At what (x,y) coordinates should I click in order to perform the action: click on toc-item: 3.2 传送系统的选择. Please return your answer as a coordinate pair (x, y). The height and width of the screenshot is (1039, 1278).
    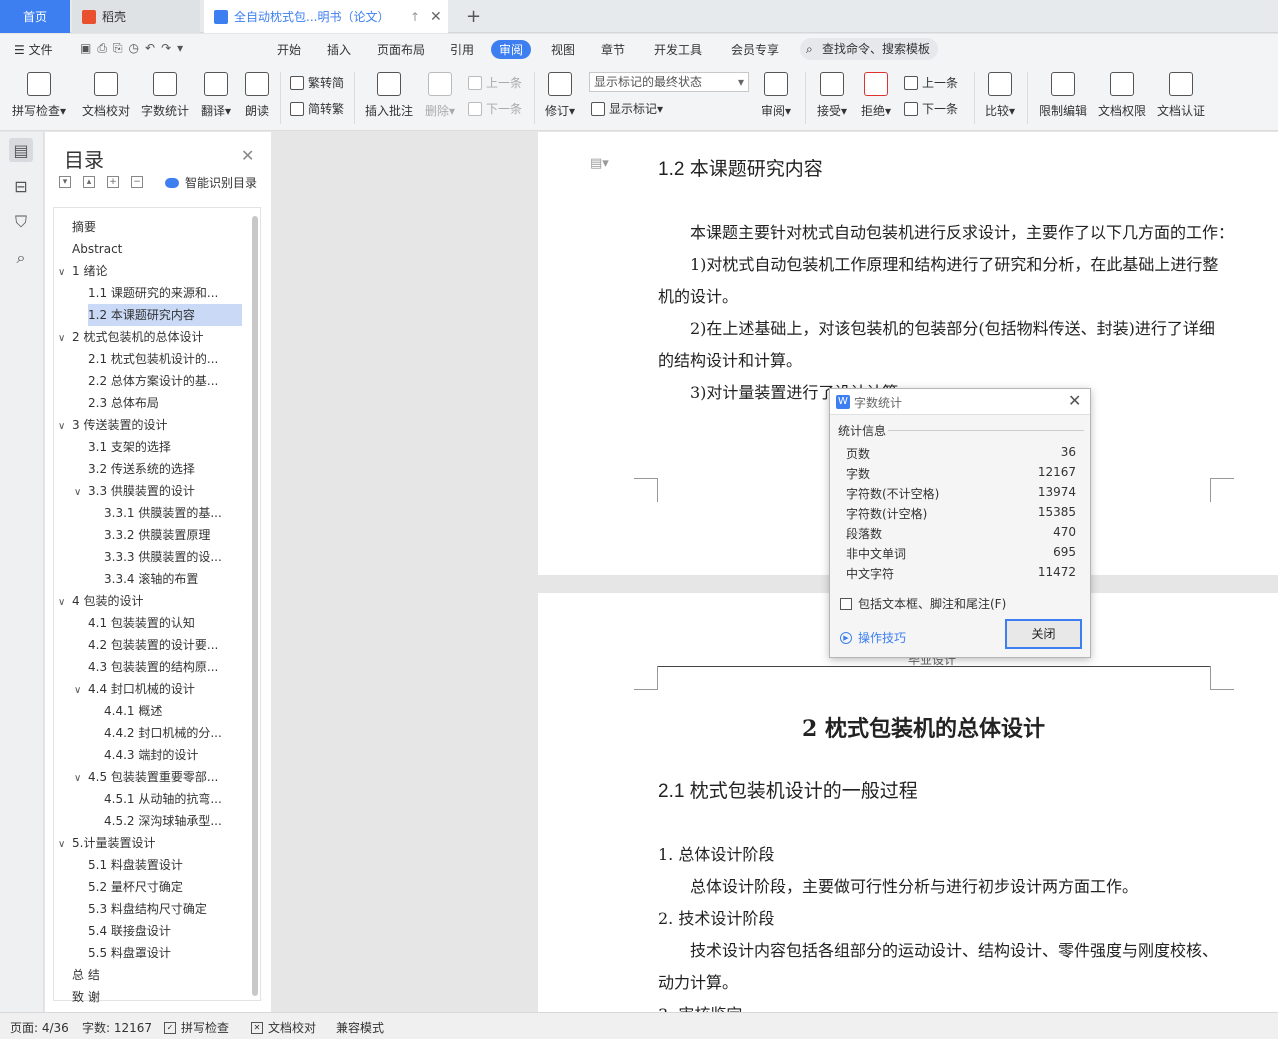
    Looking at the image, I should click on (165, 469).